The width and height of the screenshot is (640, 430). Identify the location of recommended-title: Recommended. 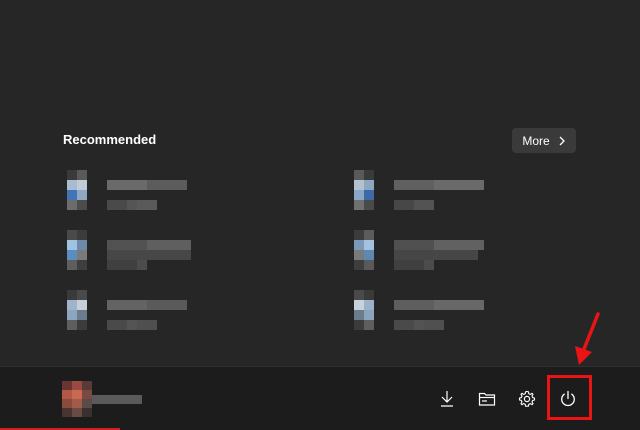
(110, 139).